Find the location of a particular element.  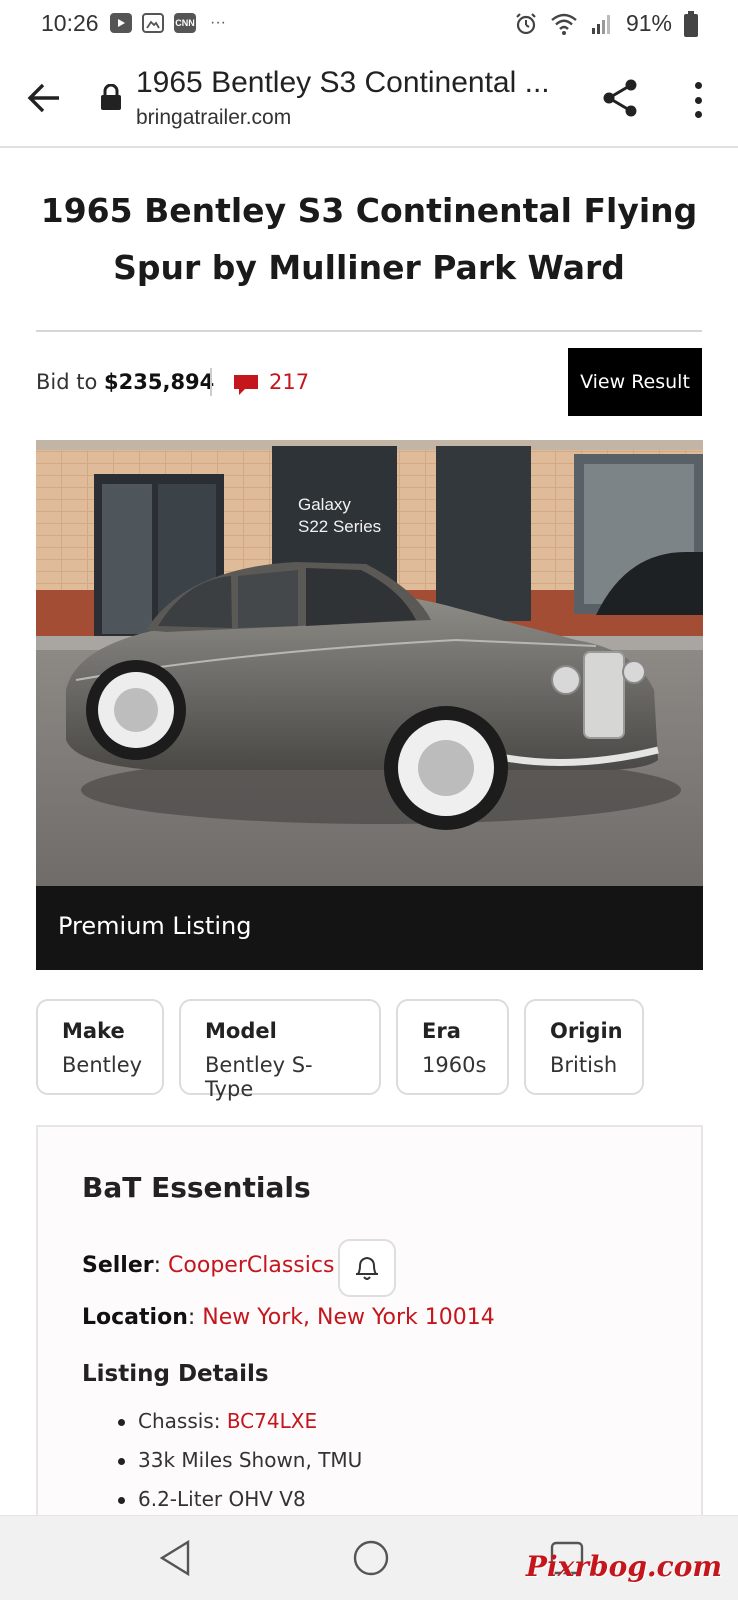

share-icon is located at coordinates (620, 98).